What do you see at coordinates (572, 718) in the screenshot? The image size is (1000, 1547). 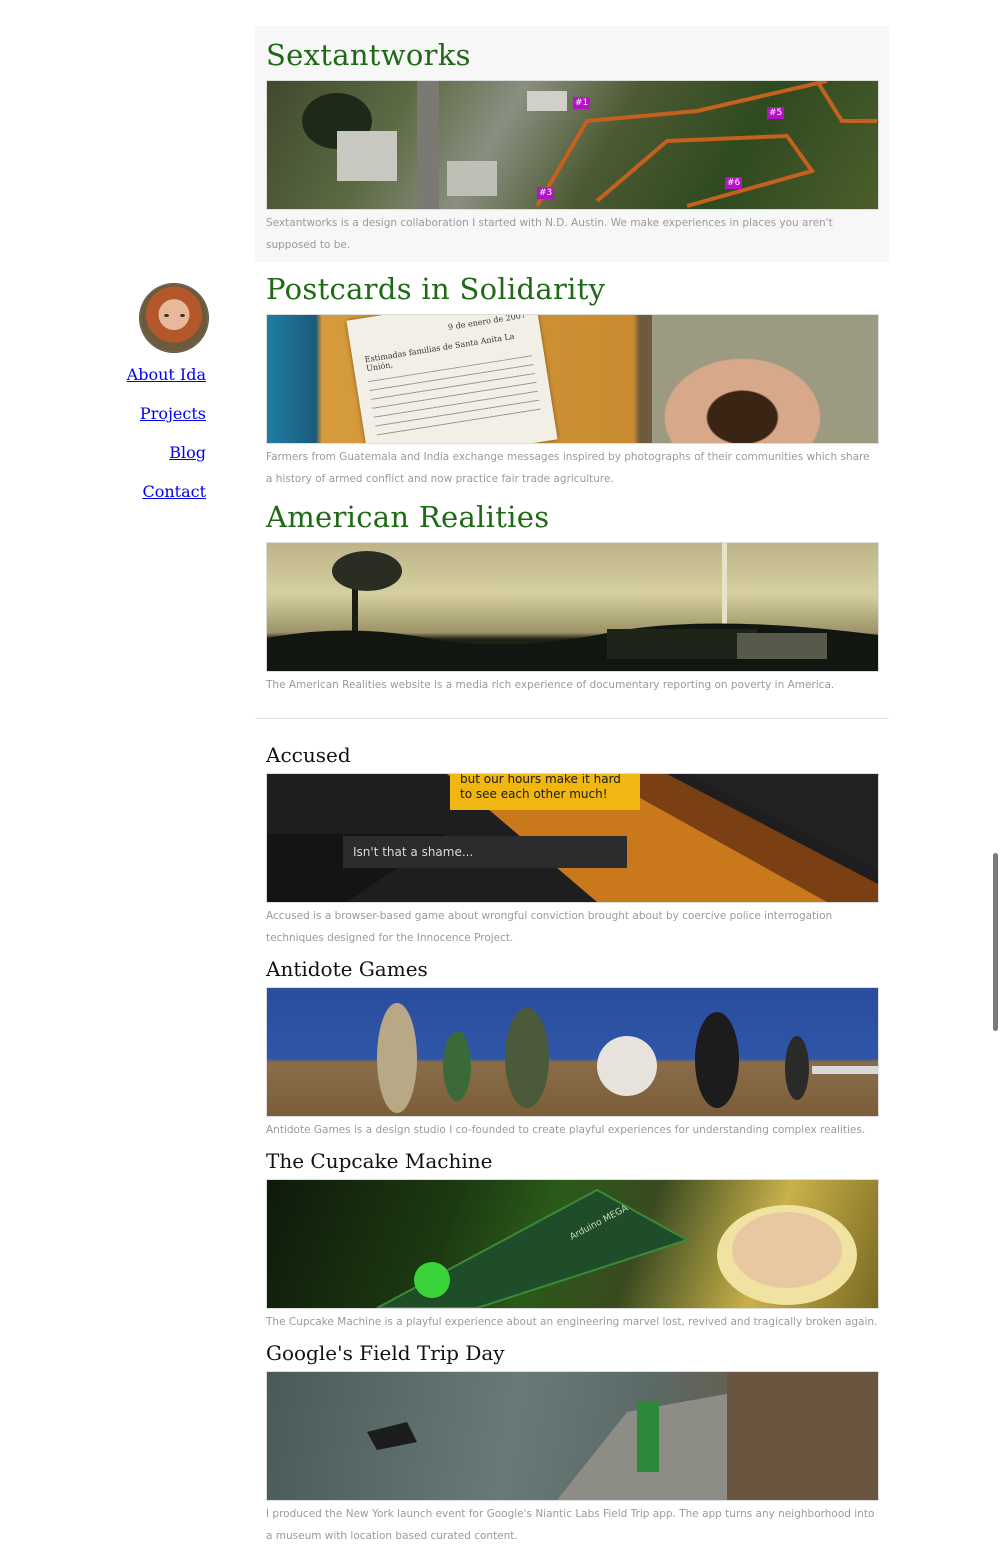 I see `section-divider` at bounding box center [572, 718].